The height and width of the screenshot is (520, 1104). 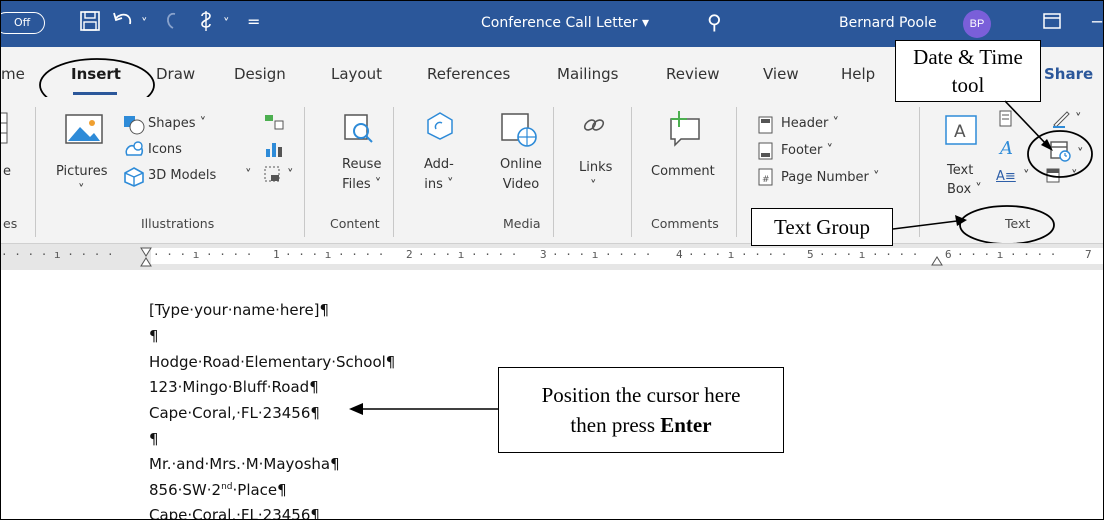 What do you see at coordinates (253, 22) in the screenshot?
I see `customize-qat-icon: =` at bounding box center [253, 22].